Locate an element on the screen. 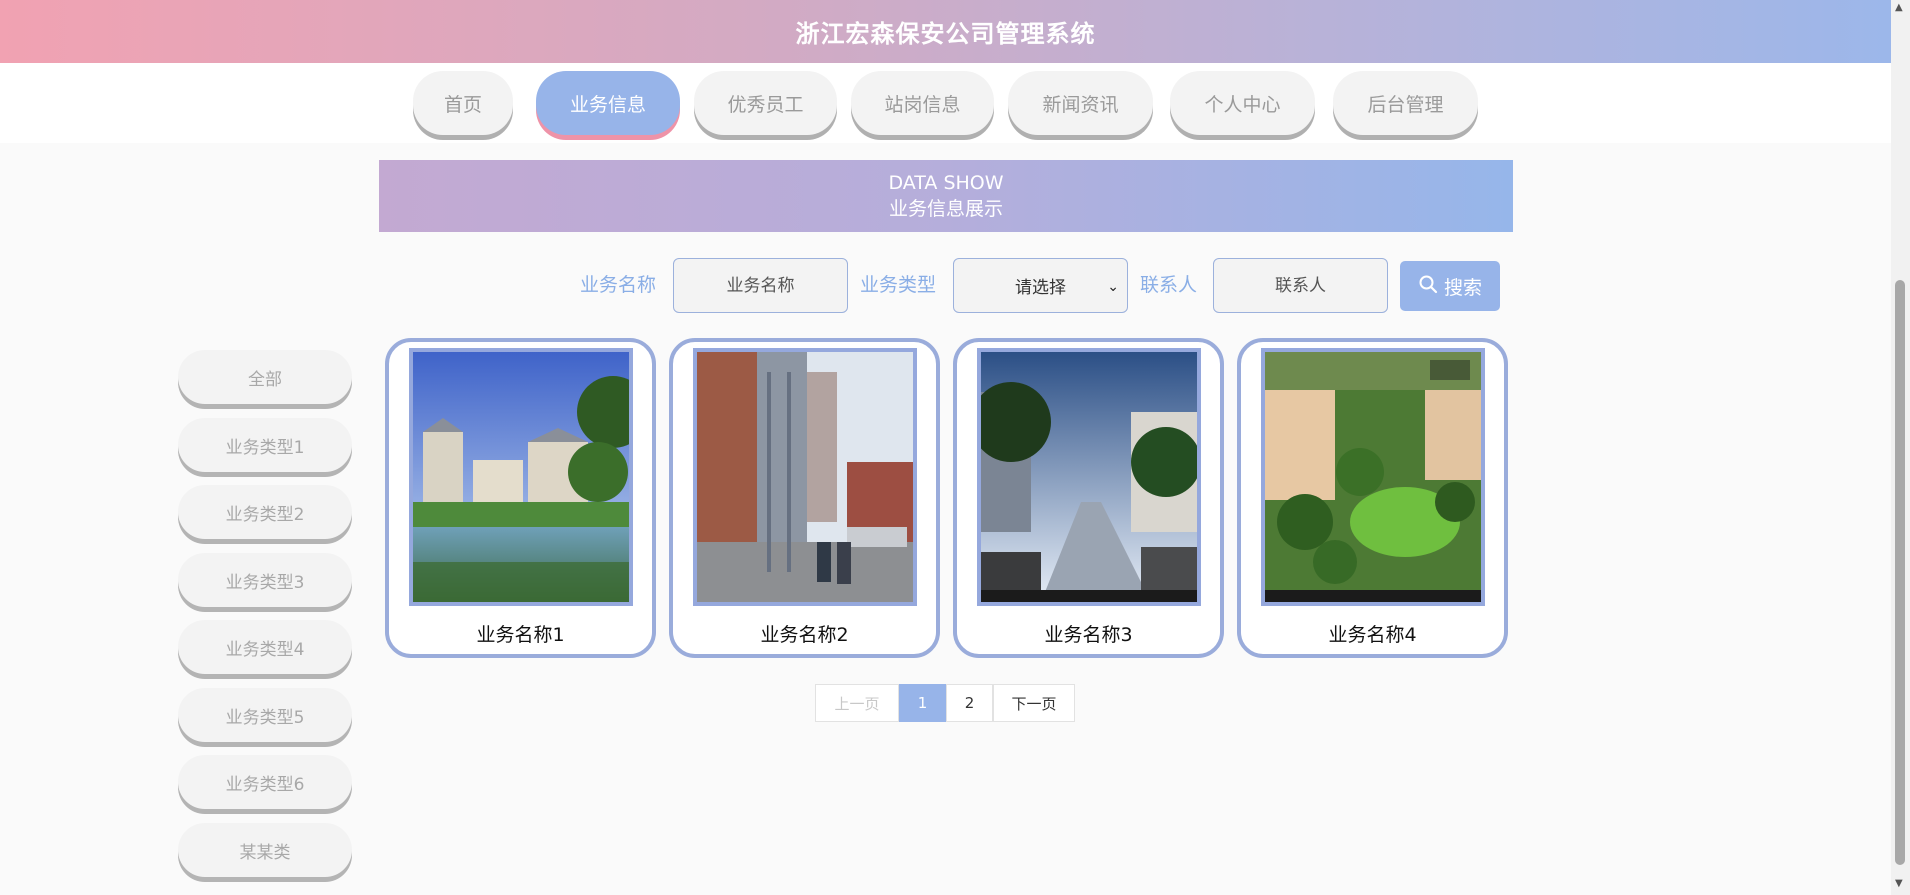 This screenshot has height=895, width=1910. contact-label: 联系人 is located at coordinates (1169, 285).